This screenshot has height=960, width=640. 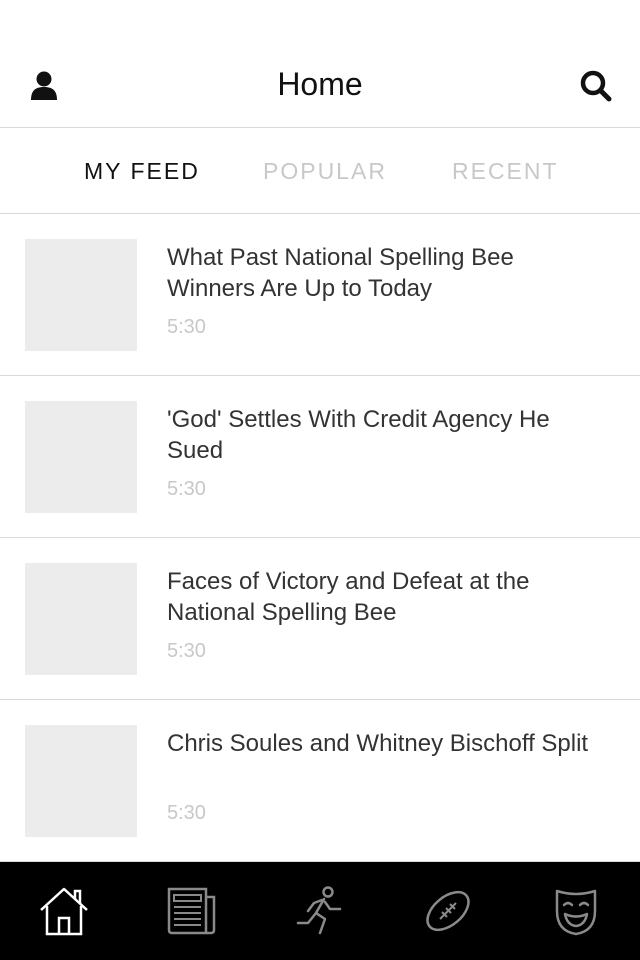 I want to click on nav-bar: Home, so click(x=320, y=86).